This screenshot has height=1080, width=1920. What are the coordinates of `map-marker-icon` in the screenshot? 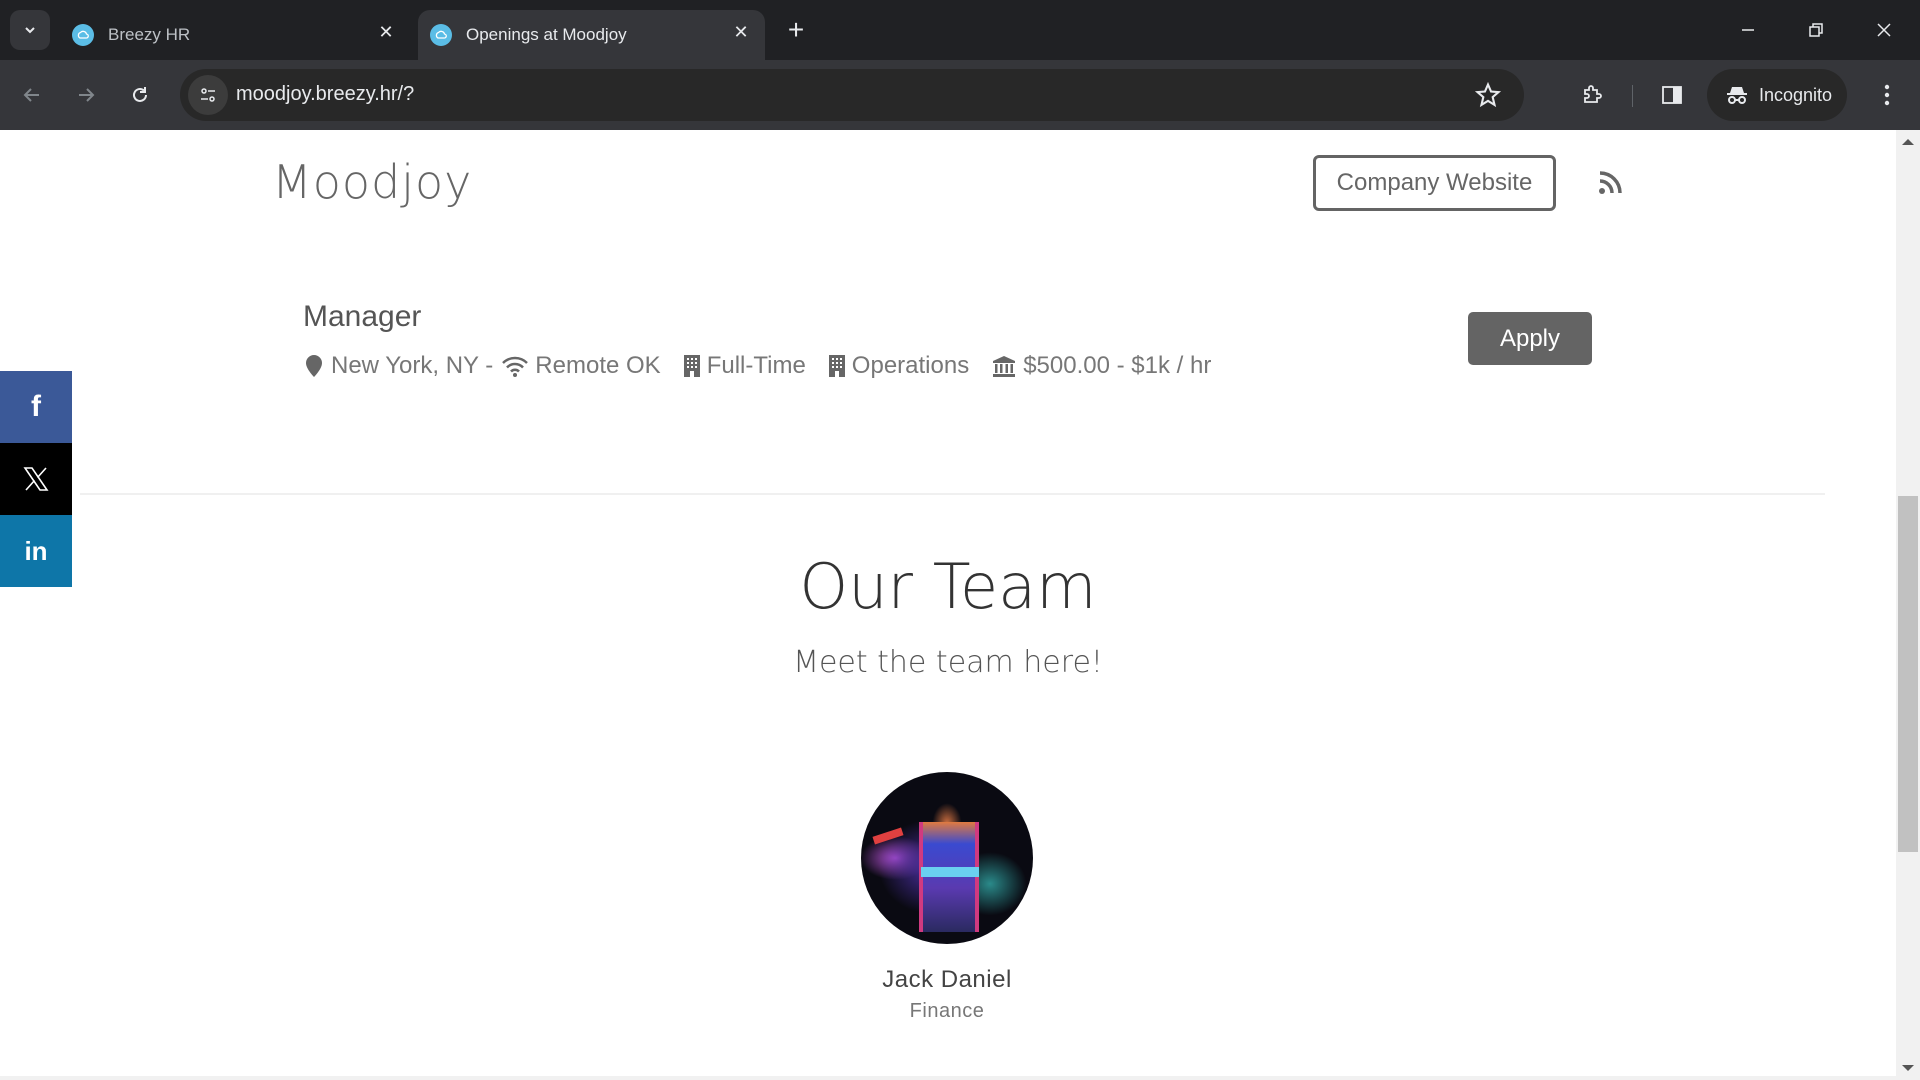 It's located at (314, 366).